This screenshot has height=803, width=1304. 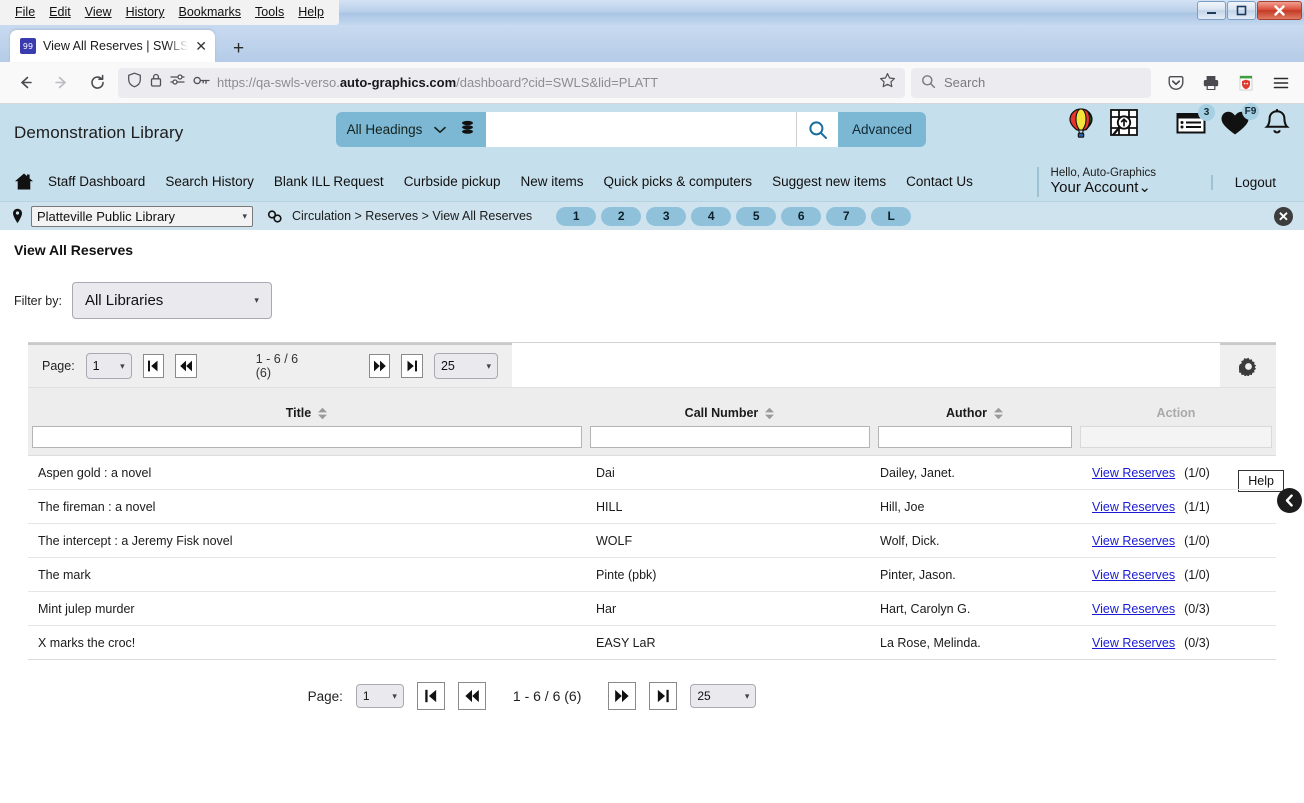 What do you see at coordinates (209, 12) in the screenshot?
I see `menu-bookmarks: Bookmarks` at bounding box center [209, 12].